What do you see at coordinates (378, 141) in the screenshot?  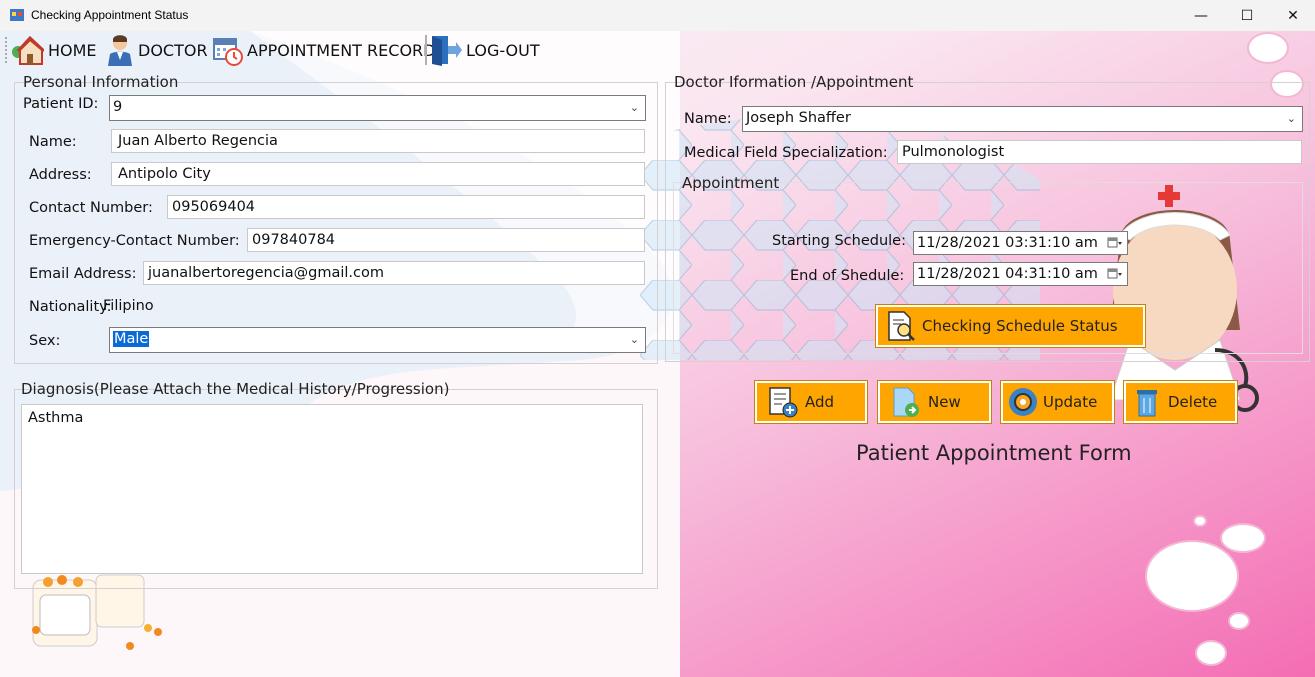 I see `patient-name-field: Juan Alberto Regencia` at bounding box center [378, 141].